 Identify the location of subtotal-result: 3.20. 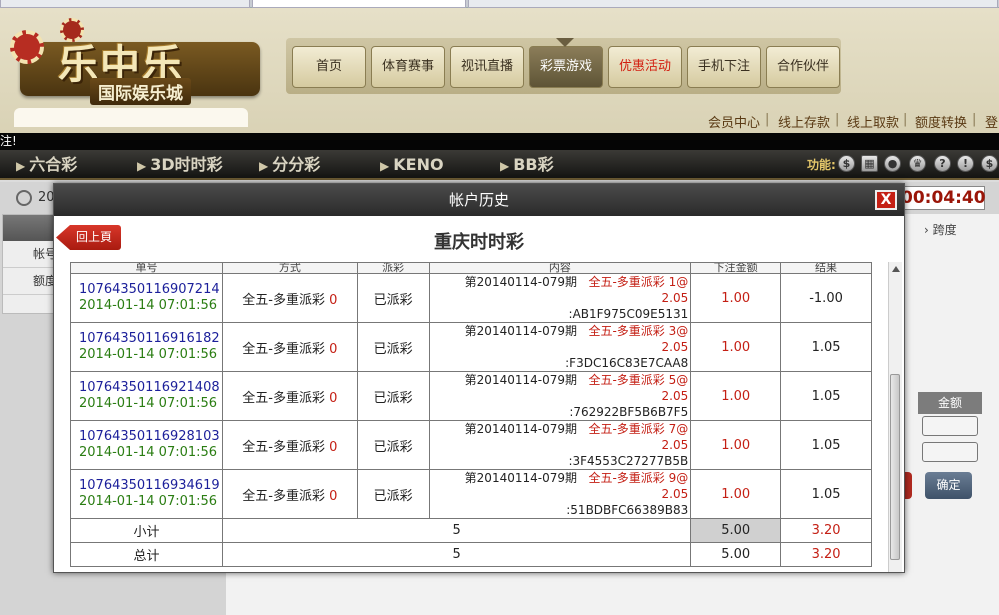
(826, 530).